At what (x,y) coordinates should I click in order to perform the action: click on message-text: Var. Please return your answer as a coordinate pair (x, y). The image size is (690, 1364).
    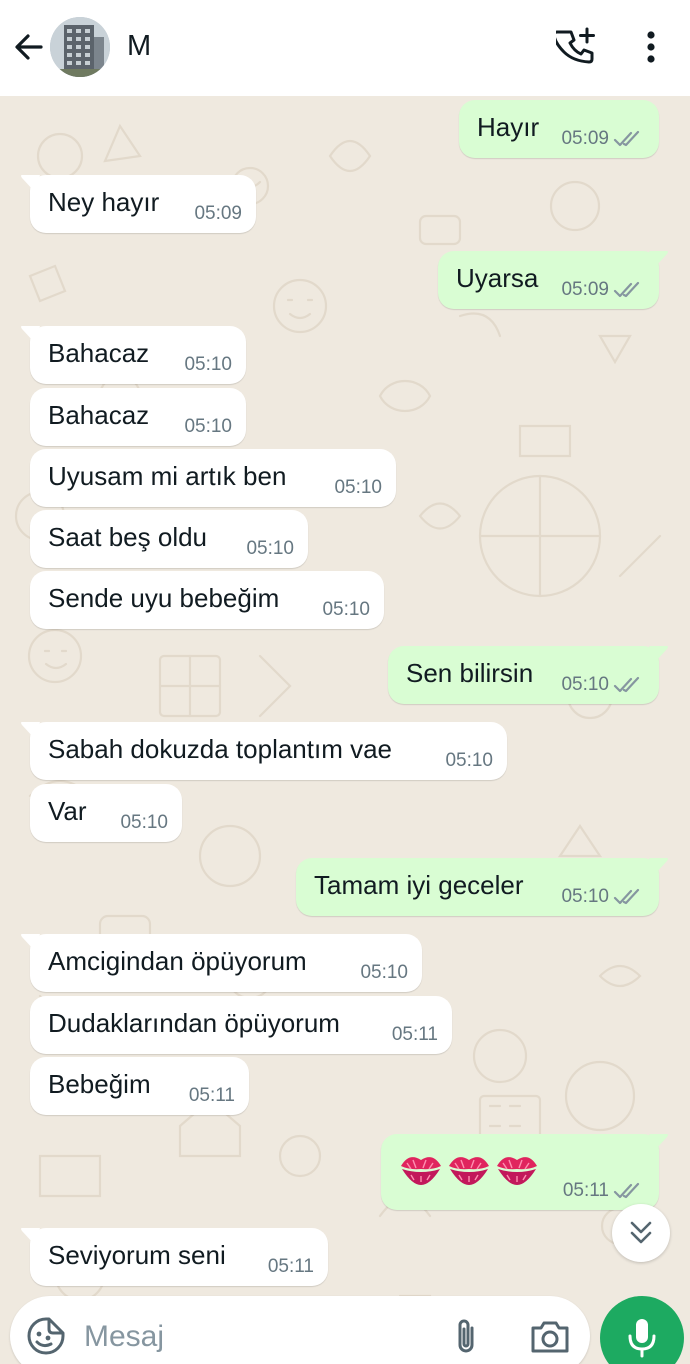
    Looking at the image, I should click on (67, 811).